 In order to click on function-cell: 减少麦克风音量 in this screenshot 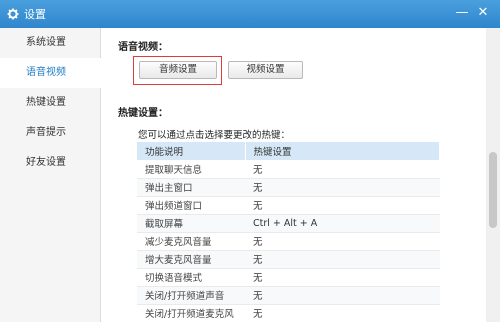, I will do `click(191, 241)`.